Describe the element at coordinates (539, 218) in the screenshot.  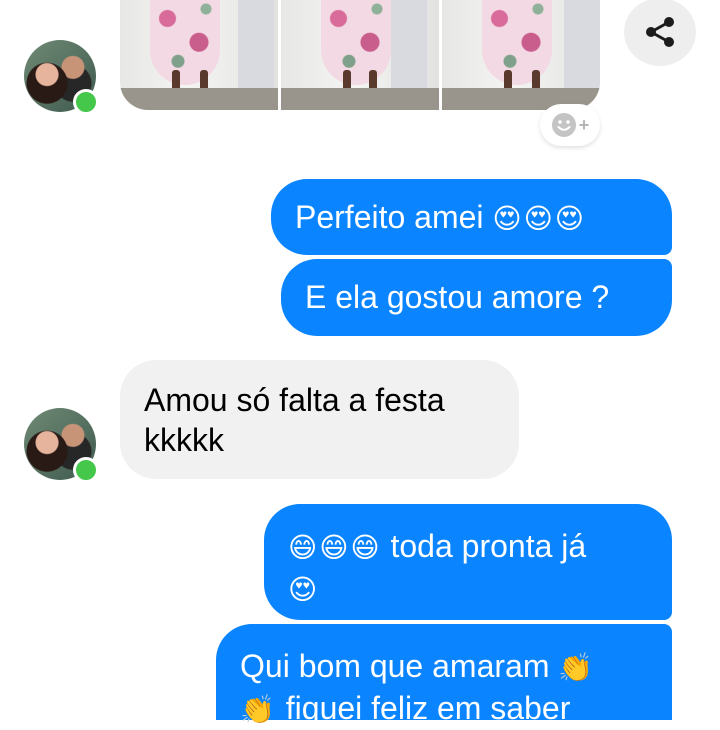
I see `heart-eyes-emoji: 😍😍😍` at that location.